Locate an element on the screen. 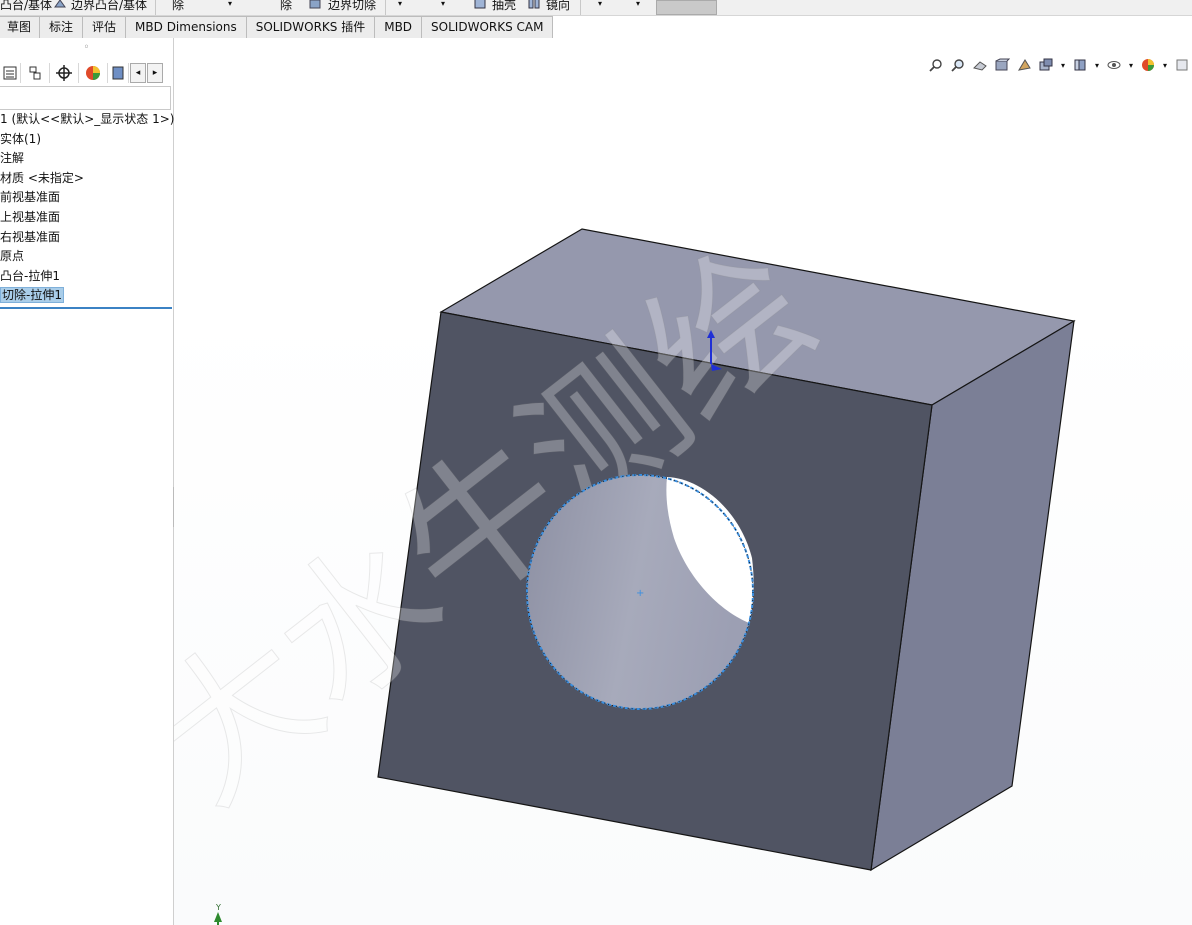 The width and height of the screenshot is (1192, 925). chevron-right-icon: ▸ is located at coordinates (155, 73).